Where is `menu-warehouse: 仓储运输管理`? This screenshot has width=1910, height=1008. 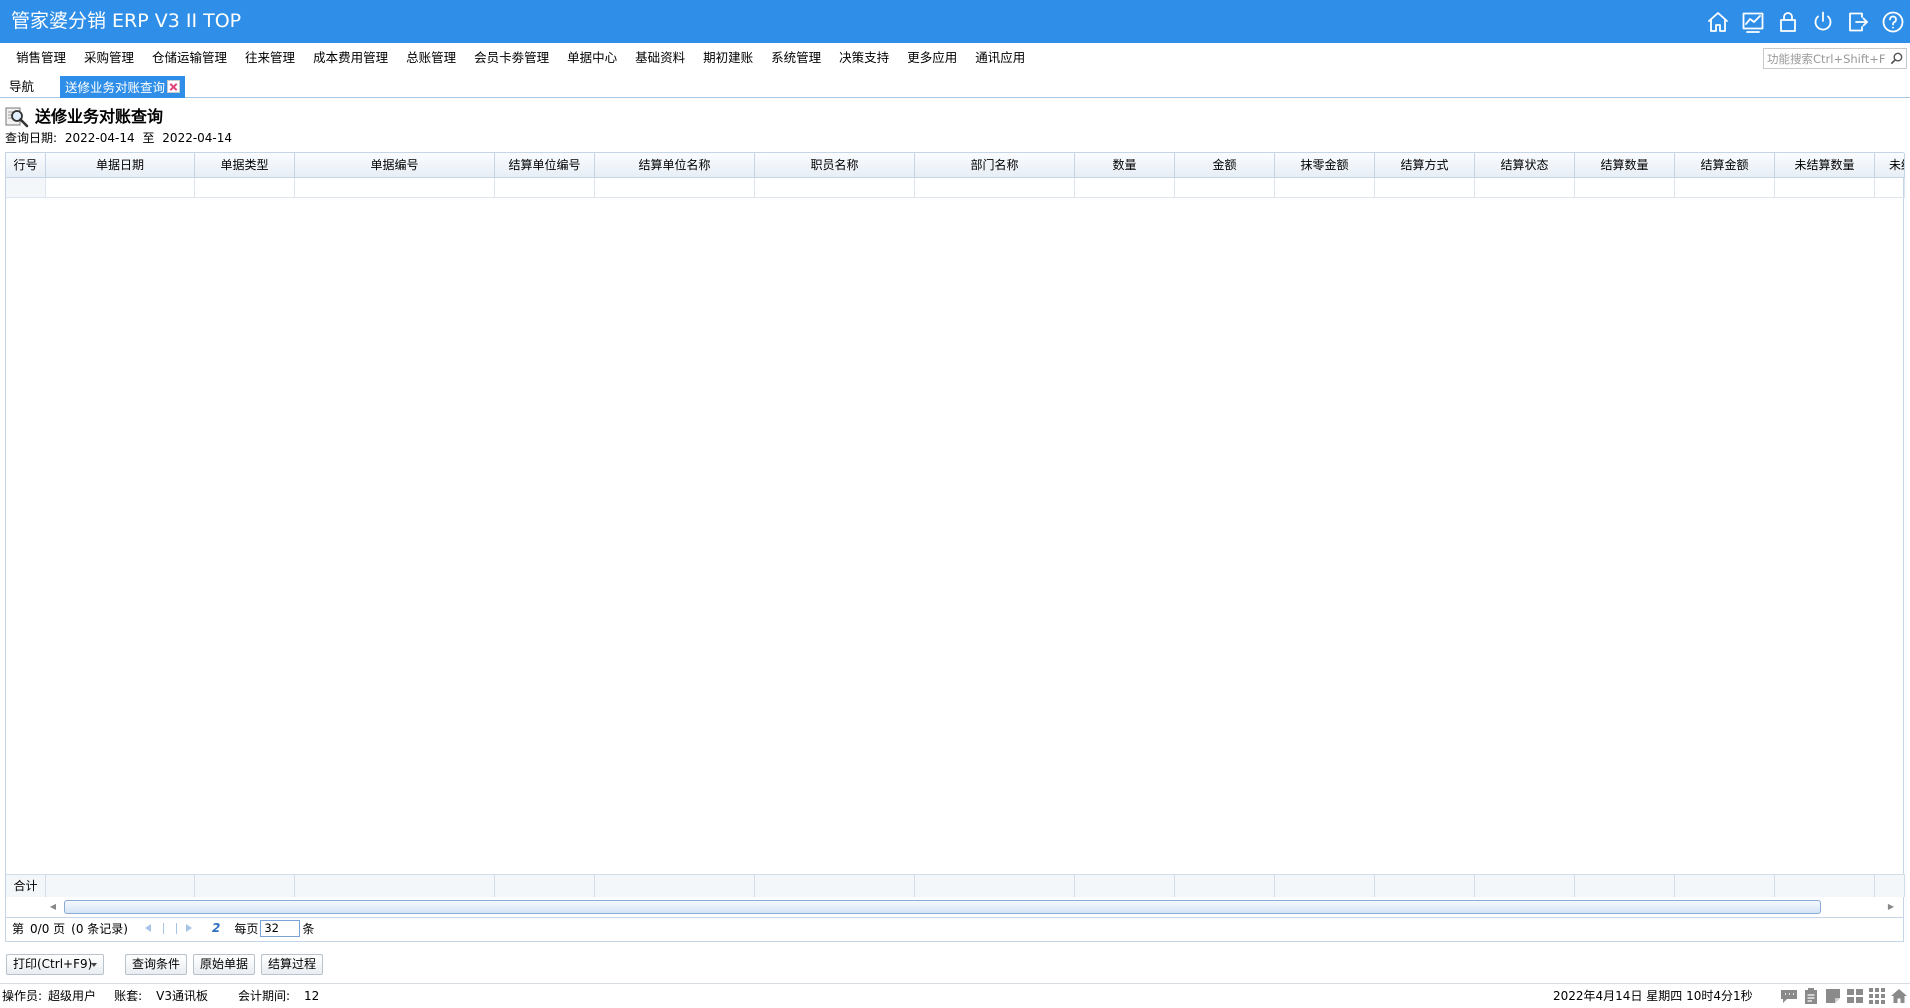
menu-warehouse: 仓储运输管理 is located at coordinates (189, 57).